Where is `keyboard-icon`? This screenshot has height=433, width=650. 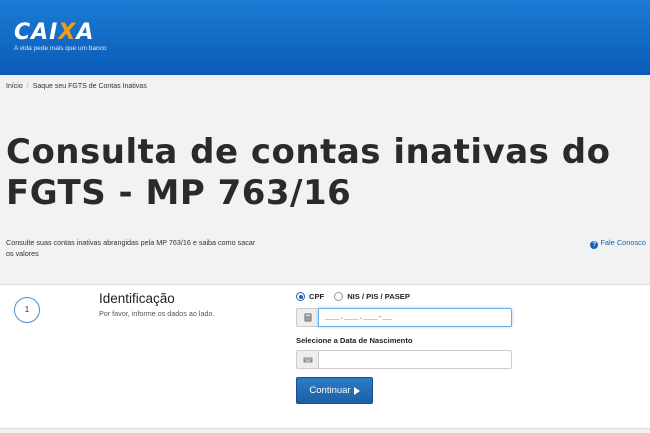
keyboard-icon is located at coordinates (307, 359).